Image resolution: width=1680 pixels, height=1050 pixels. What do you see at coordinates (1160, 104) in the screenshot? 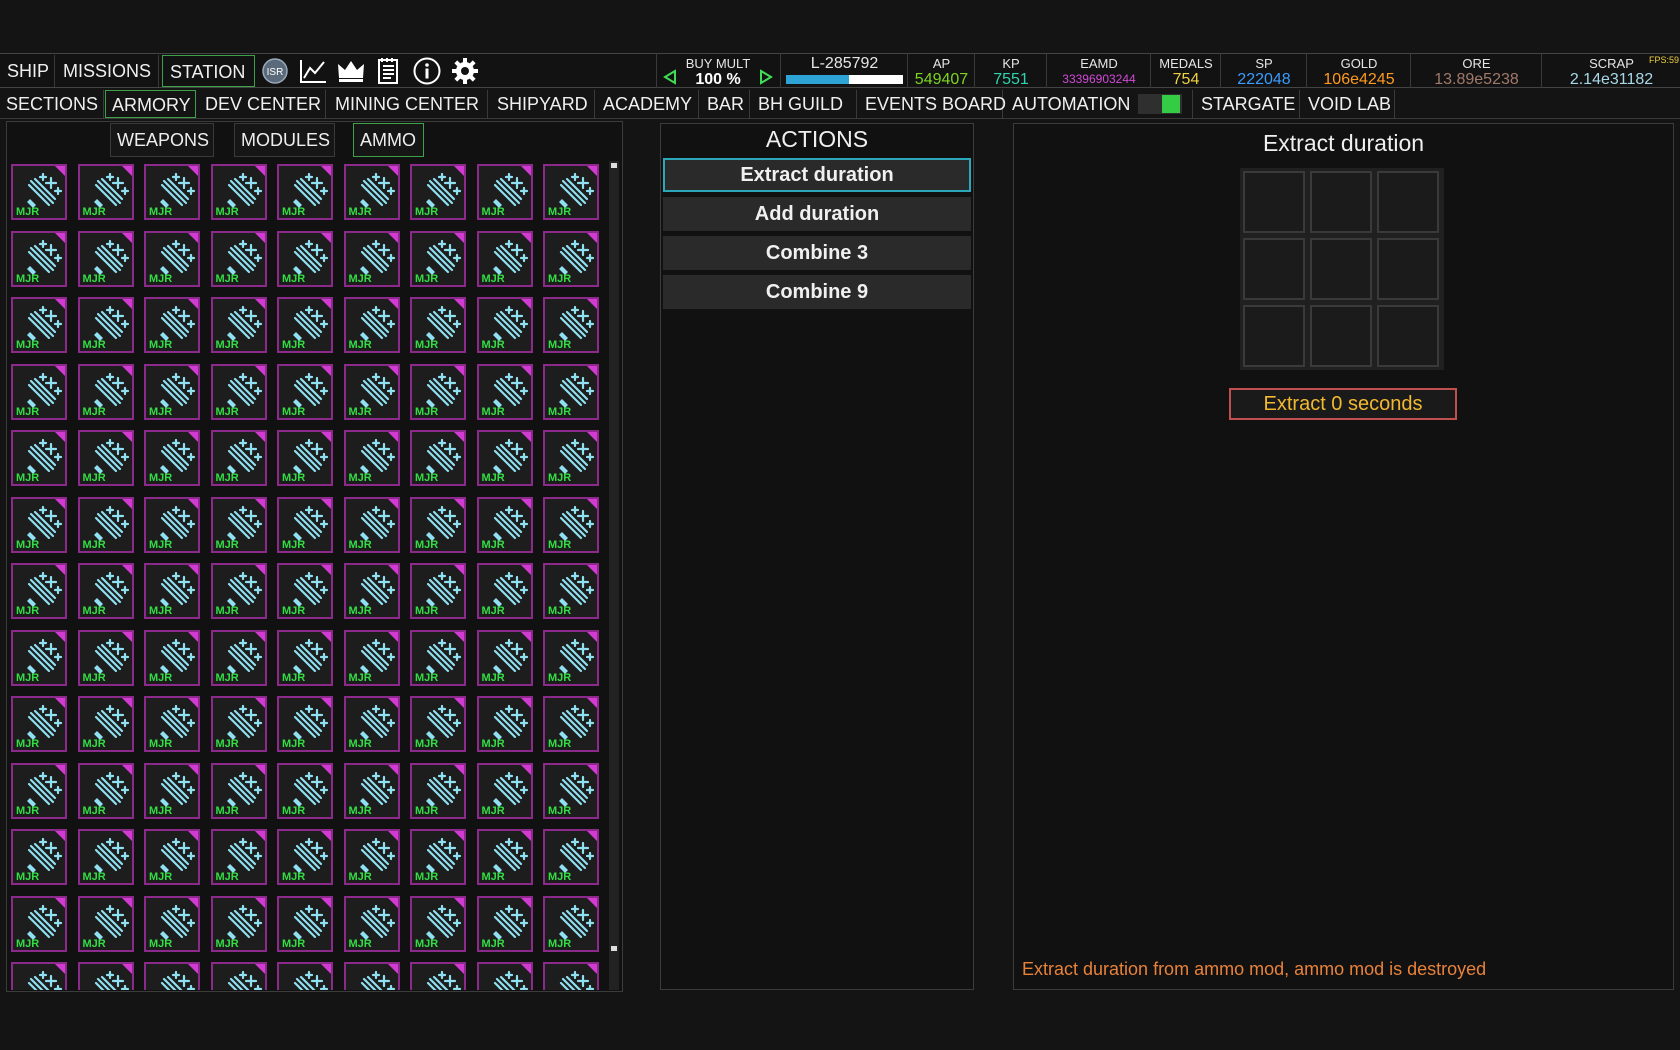
I see `automation-toggle` at bounding box center [1160, 104].